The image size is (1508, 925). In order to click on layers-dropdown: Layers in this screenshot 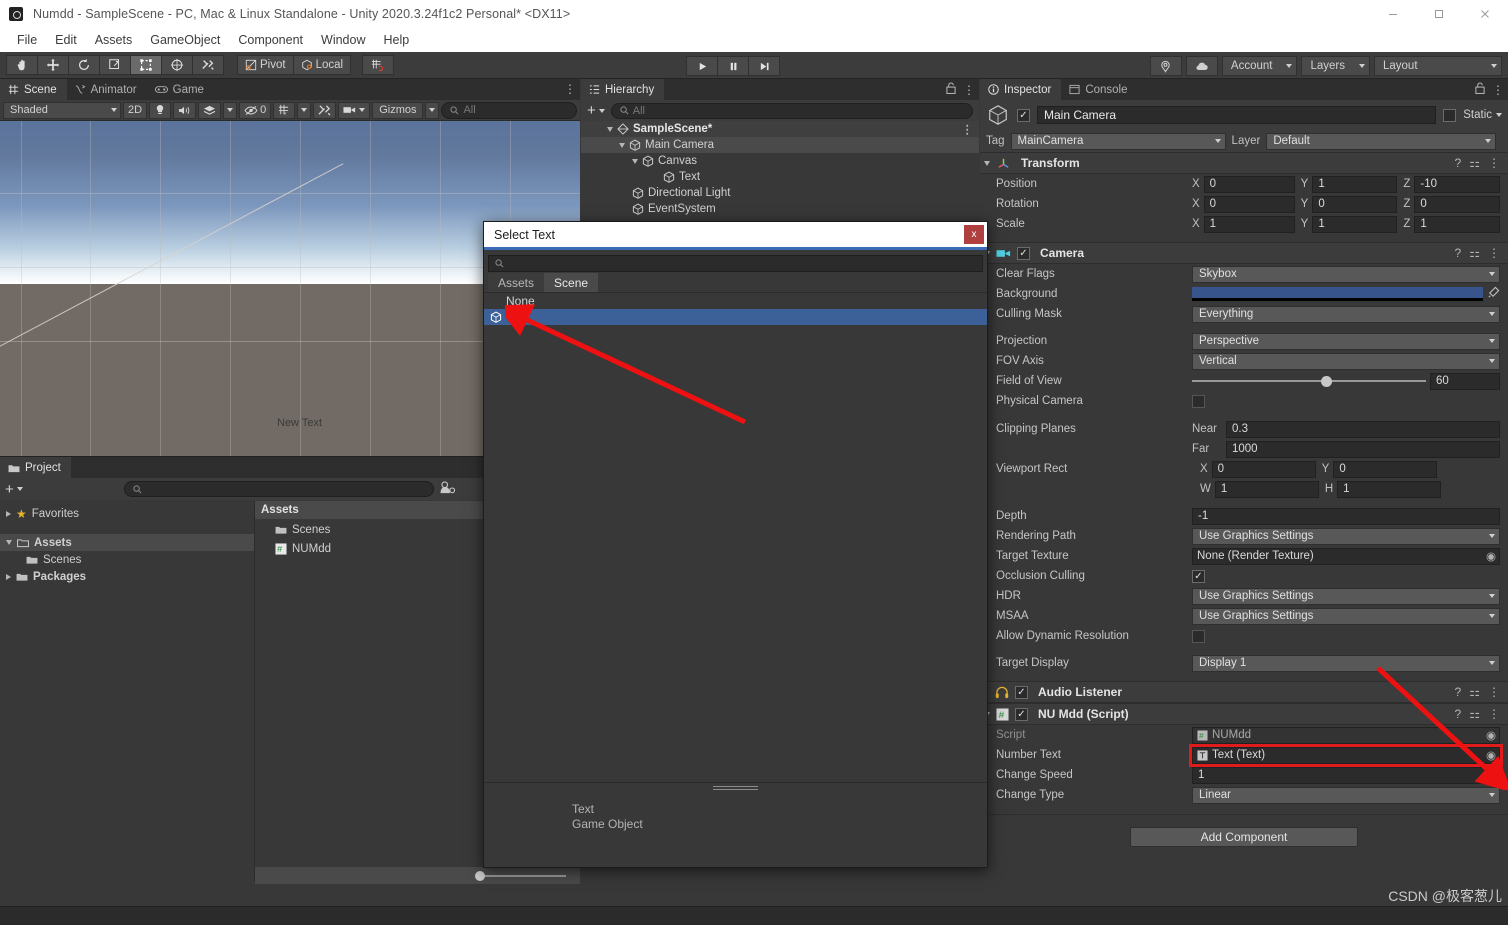, I will do `click(1335, 66)`.